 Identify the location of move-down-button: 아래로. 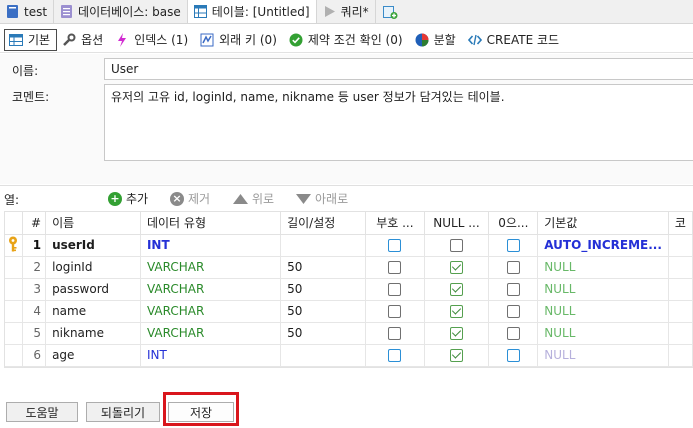
(322, 198).